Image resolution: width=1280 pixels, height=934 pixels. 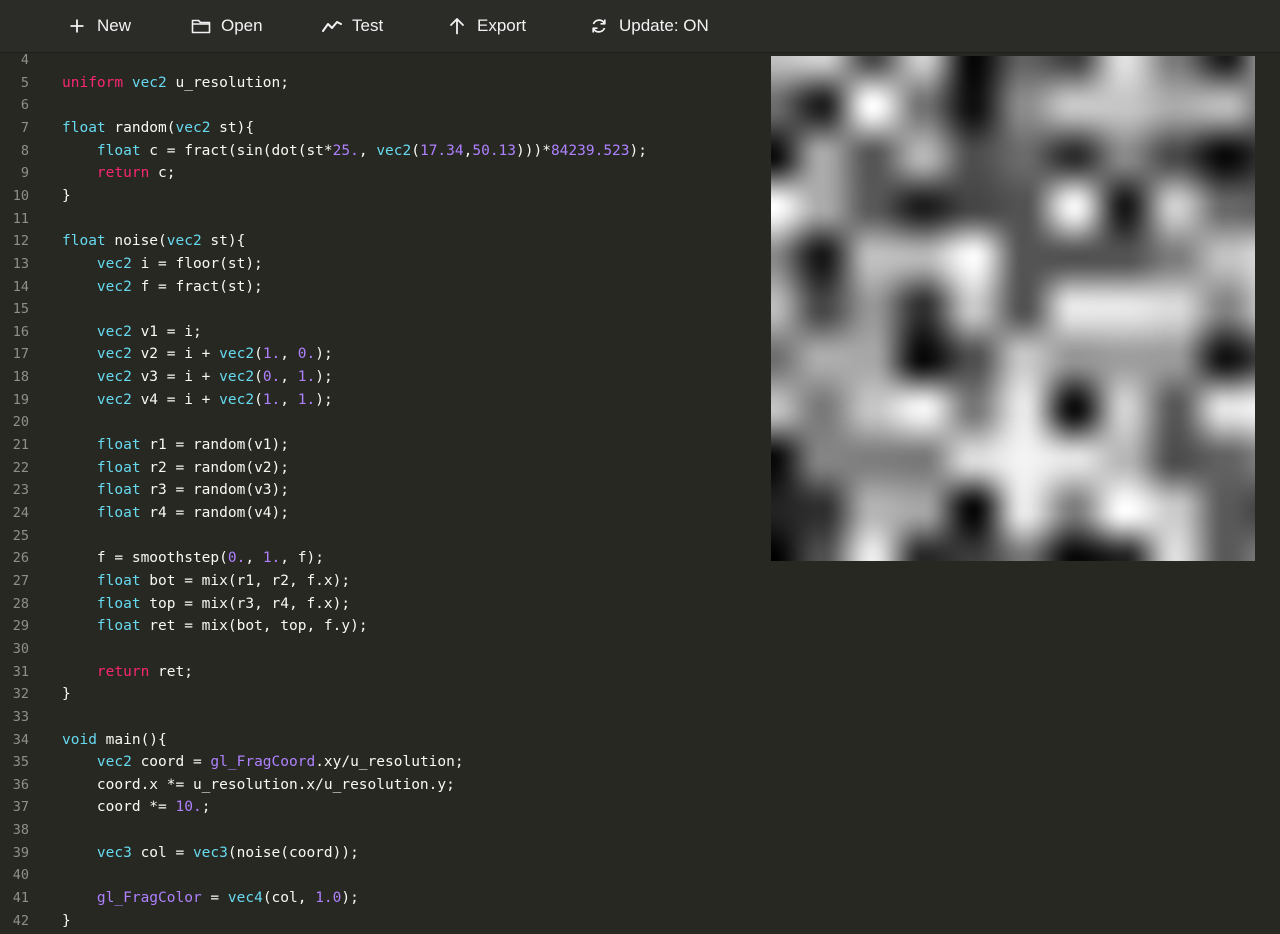 What do you see at coordinates (20, 920) in the screenshot?
I see `line-number: 42` at bounding box center [20, 920].